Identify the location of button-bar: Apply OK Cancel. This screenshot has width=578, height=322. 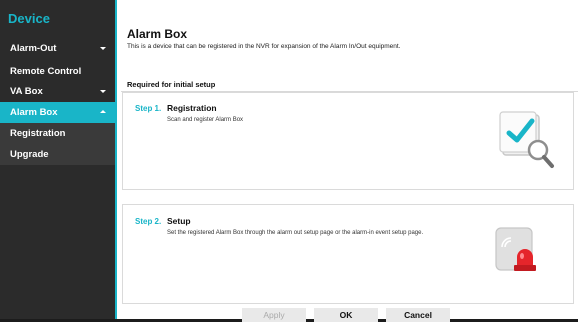
(347, 315).